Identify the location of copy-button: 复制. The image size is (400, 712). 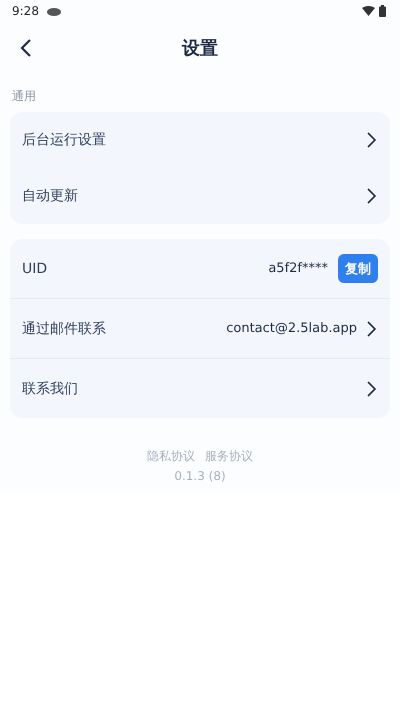
(358, 268).